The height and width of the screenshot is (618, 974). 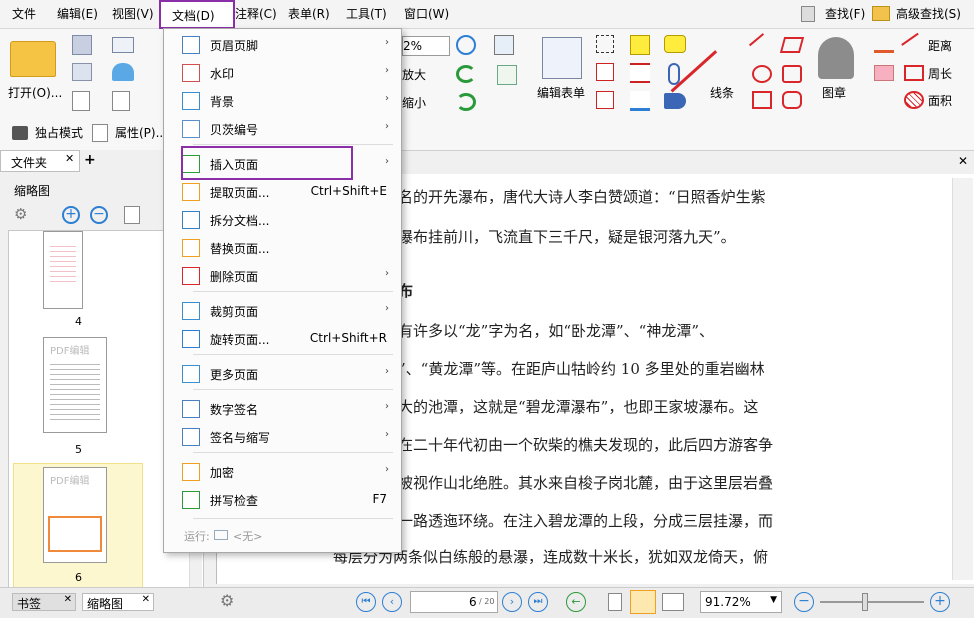 What do you see at coordinates (741, 602) in the screenshot?
I see `zoom-select: 91.72% ▼` at bounding box center [741, 602].